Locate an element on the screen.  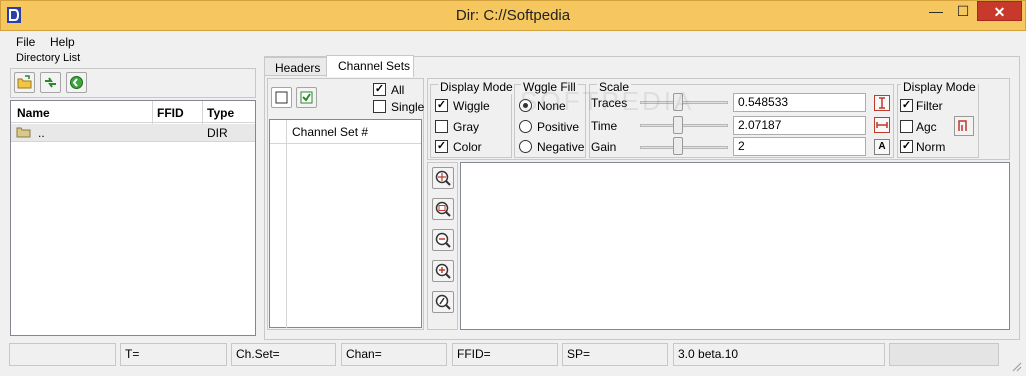
refresh-icon is located at coordinates (50, 82).